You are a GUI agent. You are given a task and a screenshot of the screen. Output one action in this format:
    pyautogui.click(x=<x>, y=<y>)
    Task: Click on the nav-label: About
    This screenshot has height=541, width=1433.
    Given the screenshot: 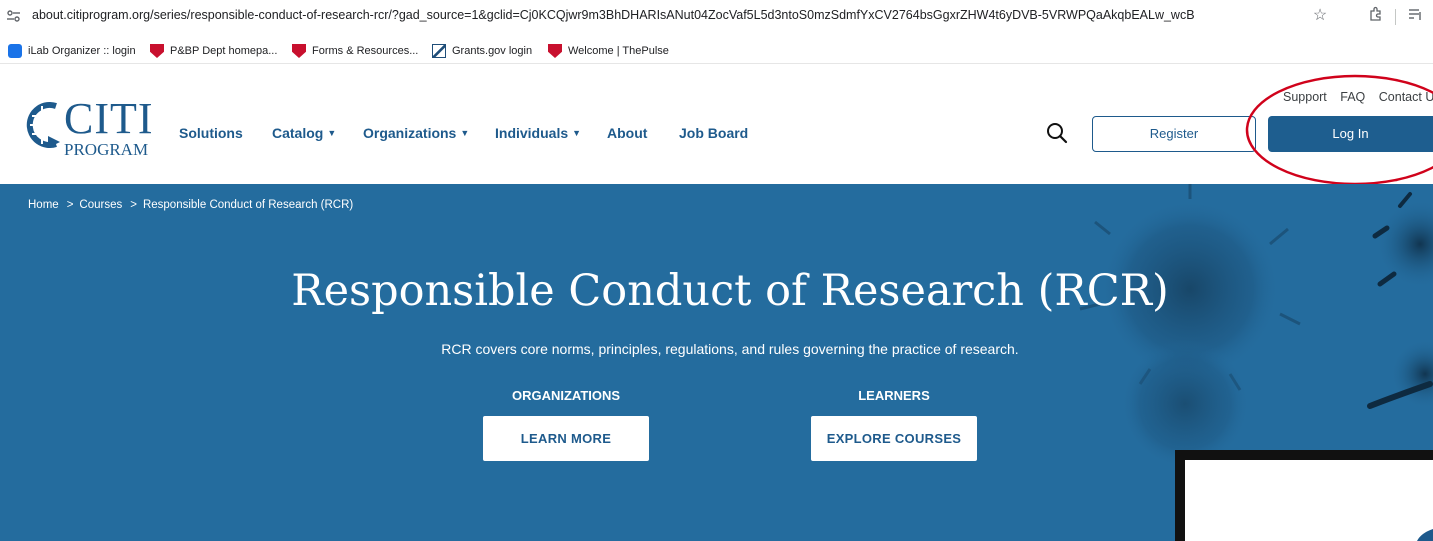 What is the action you would take?
    pyautogui.click(x=627, y=133)
    